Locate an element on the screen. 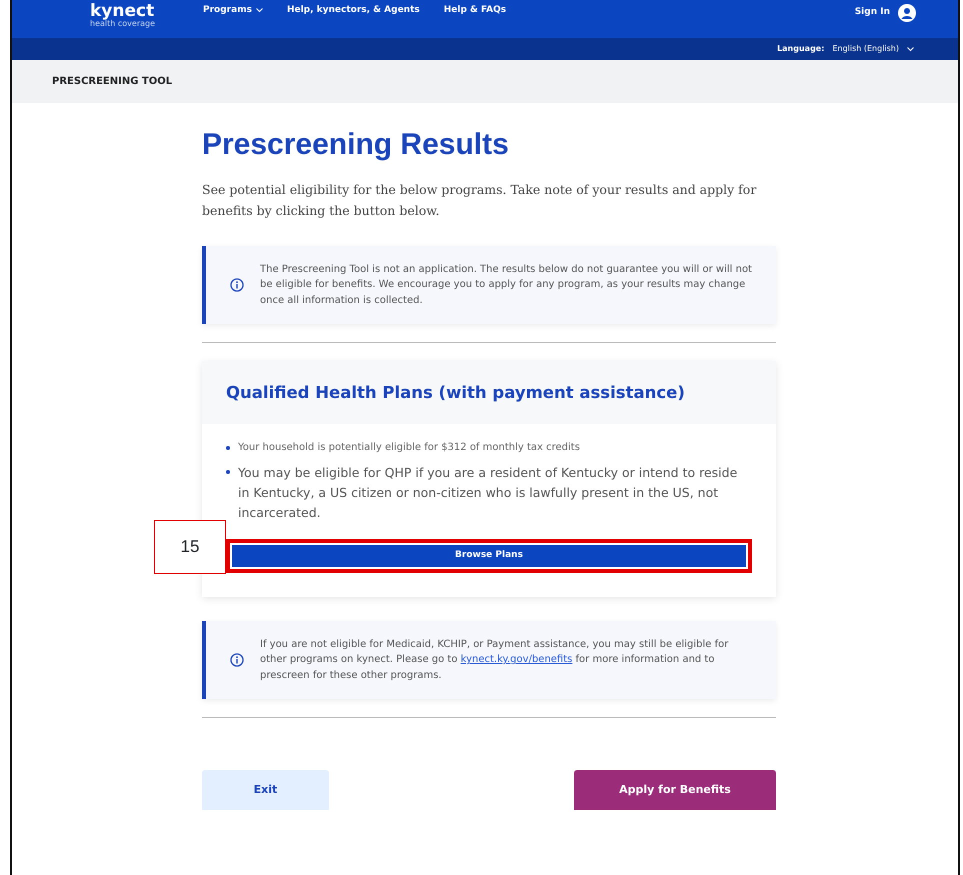  intro-text: See potential eligibility for the below programs. Take note of your results and apply for benefits by clicking the button below. is located at coordinates (480, 200).